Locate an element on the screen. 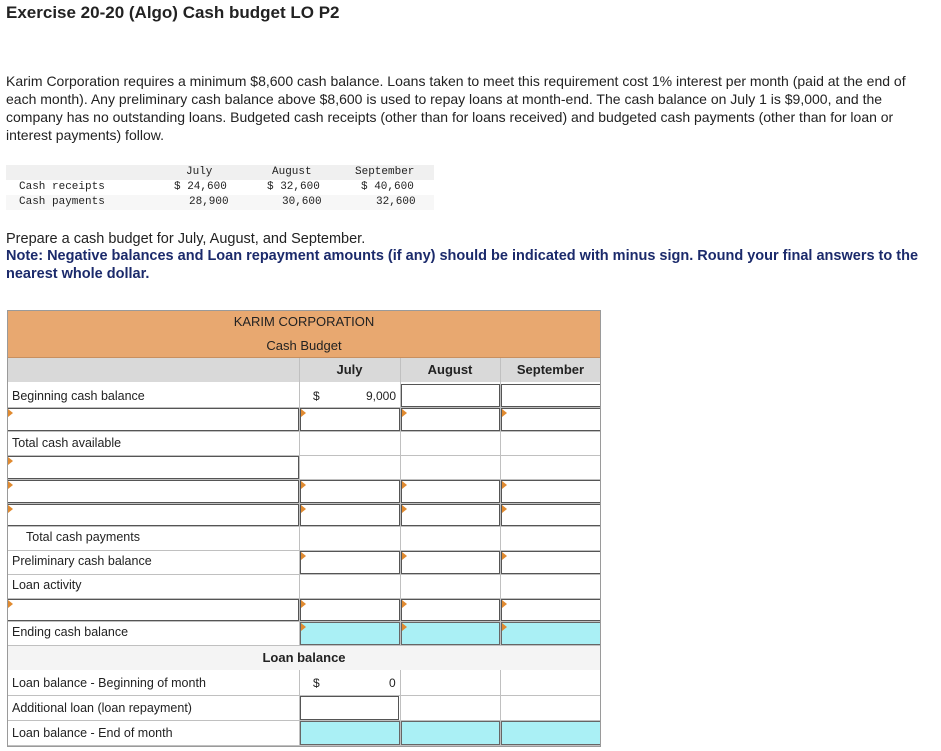 The image size is (941, 751). given-cell: $ 32,600 is located at coordinates (293, 187).